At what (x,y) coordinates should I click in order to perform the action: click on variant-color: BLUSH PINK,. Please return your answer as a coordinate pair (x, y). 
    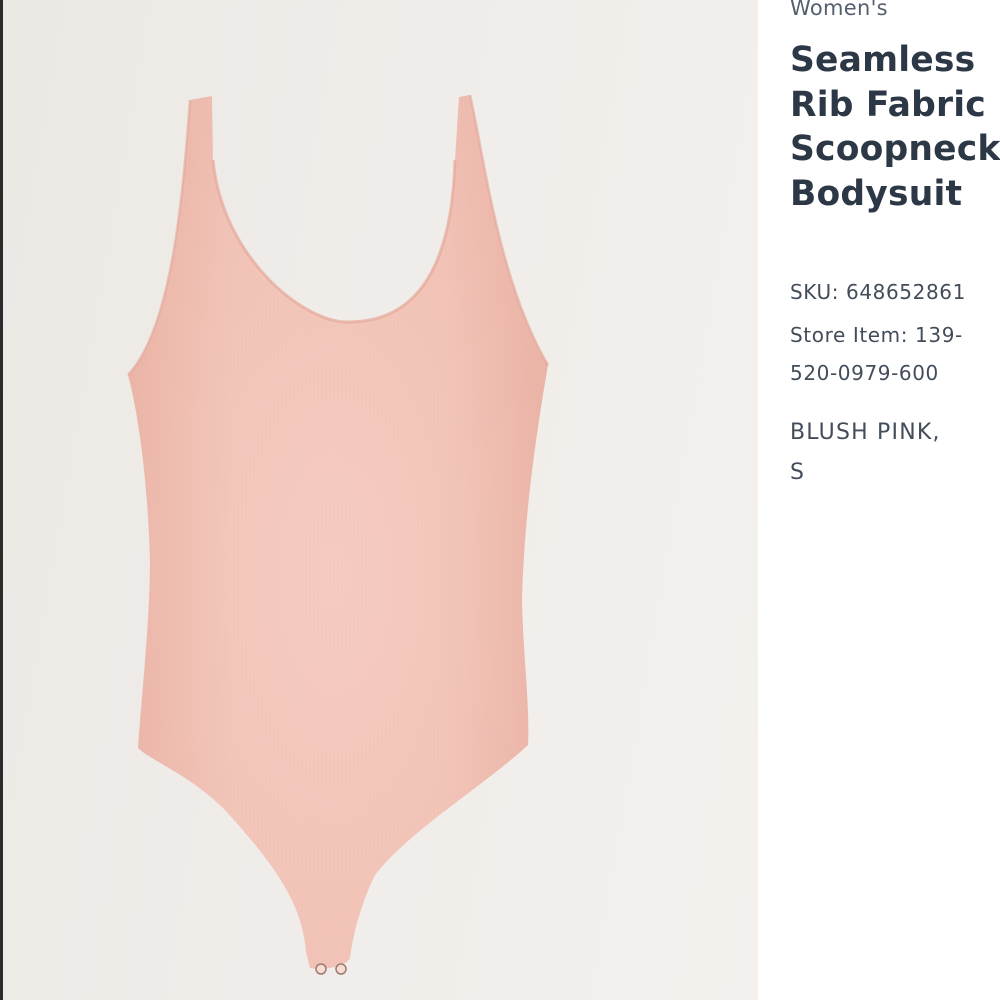
    Looking at the image, I should click on (865, 432).